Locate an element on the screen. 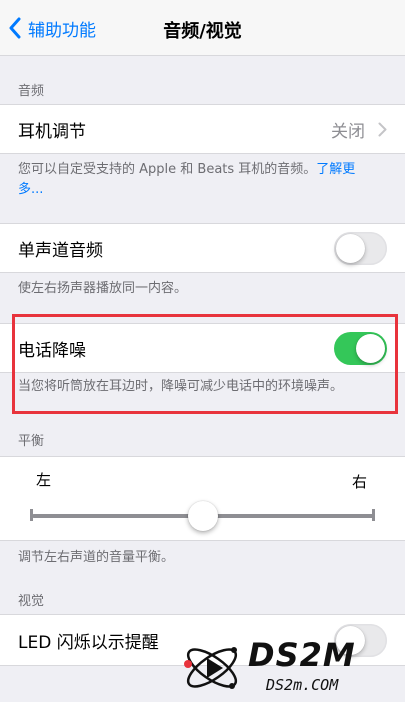 The width and height of the screenshot is (405, 702). phone-noise-cancellation-label: 电话降噪 is located at coordinates (52, 350).